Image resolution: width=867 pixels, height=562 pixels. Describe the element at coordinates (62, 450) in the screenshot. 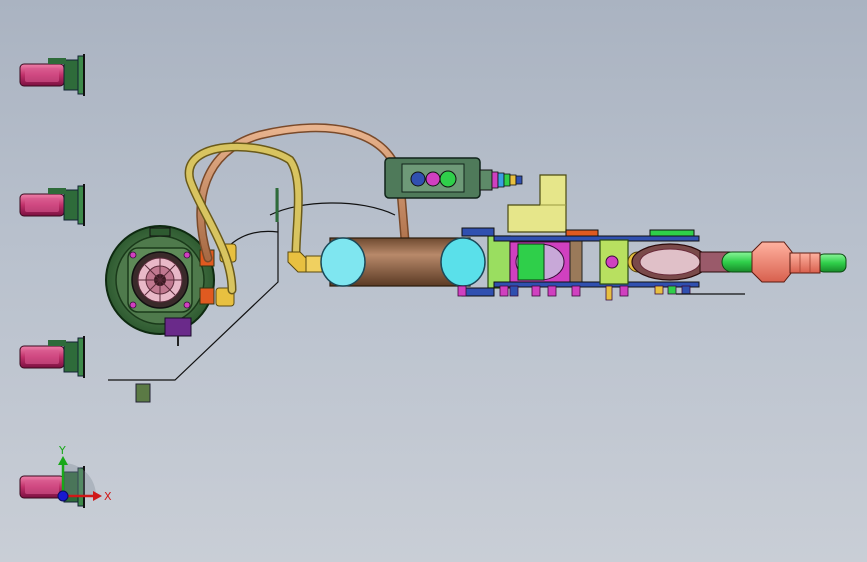

I see `triad-y-label: Y` at that location.